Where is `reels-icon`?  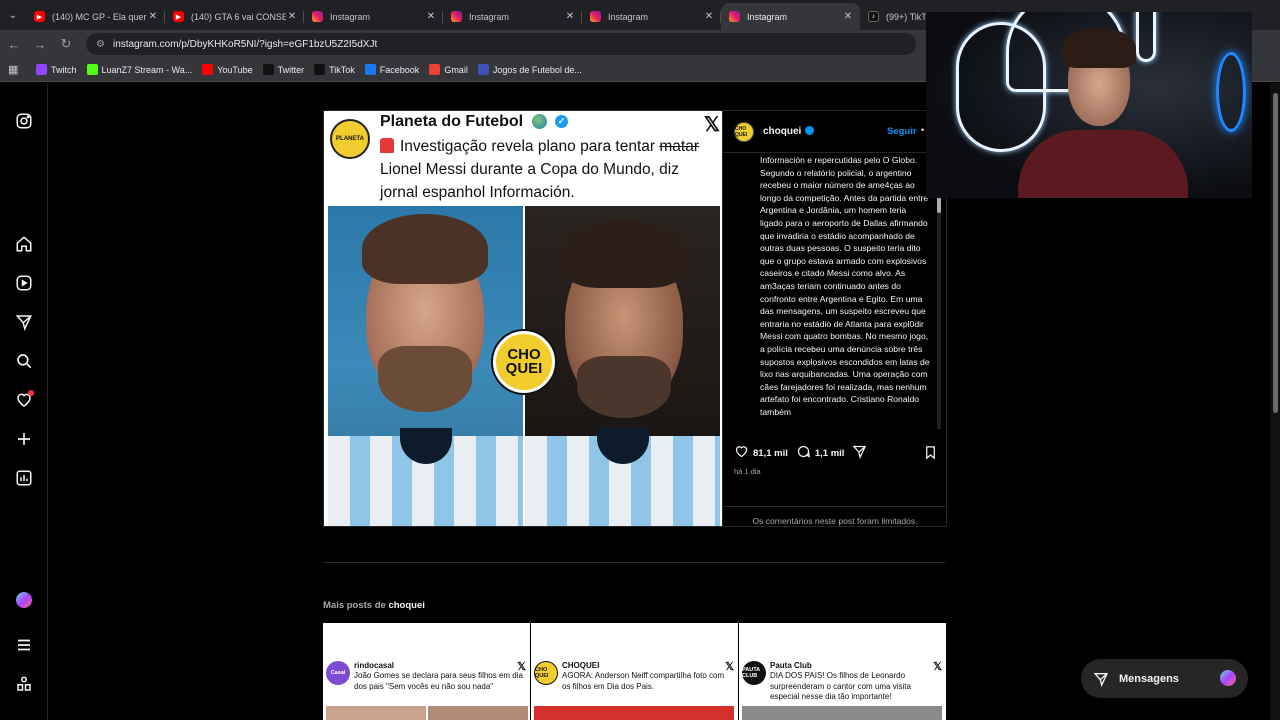
reels-icon is located at coordinates (24, 283).